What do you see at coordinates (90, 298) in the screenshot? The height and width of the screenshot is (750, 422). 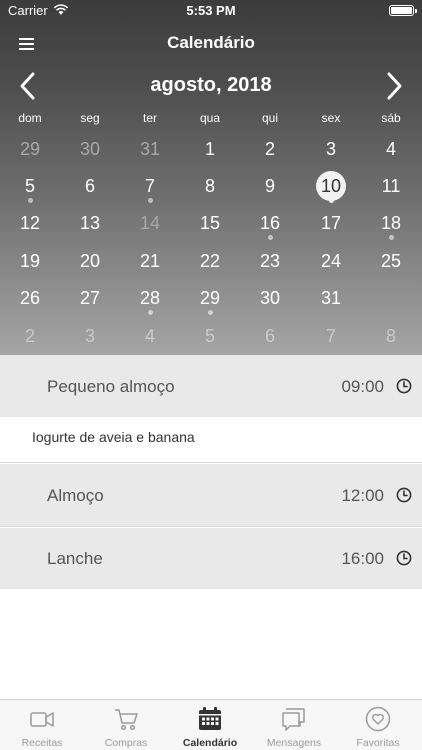 I see `calendar-day: 27` at bounding box center [90, 298].